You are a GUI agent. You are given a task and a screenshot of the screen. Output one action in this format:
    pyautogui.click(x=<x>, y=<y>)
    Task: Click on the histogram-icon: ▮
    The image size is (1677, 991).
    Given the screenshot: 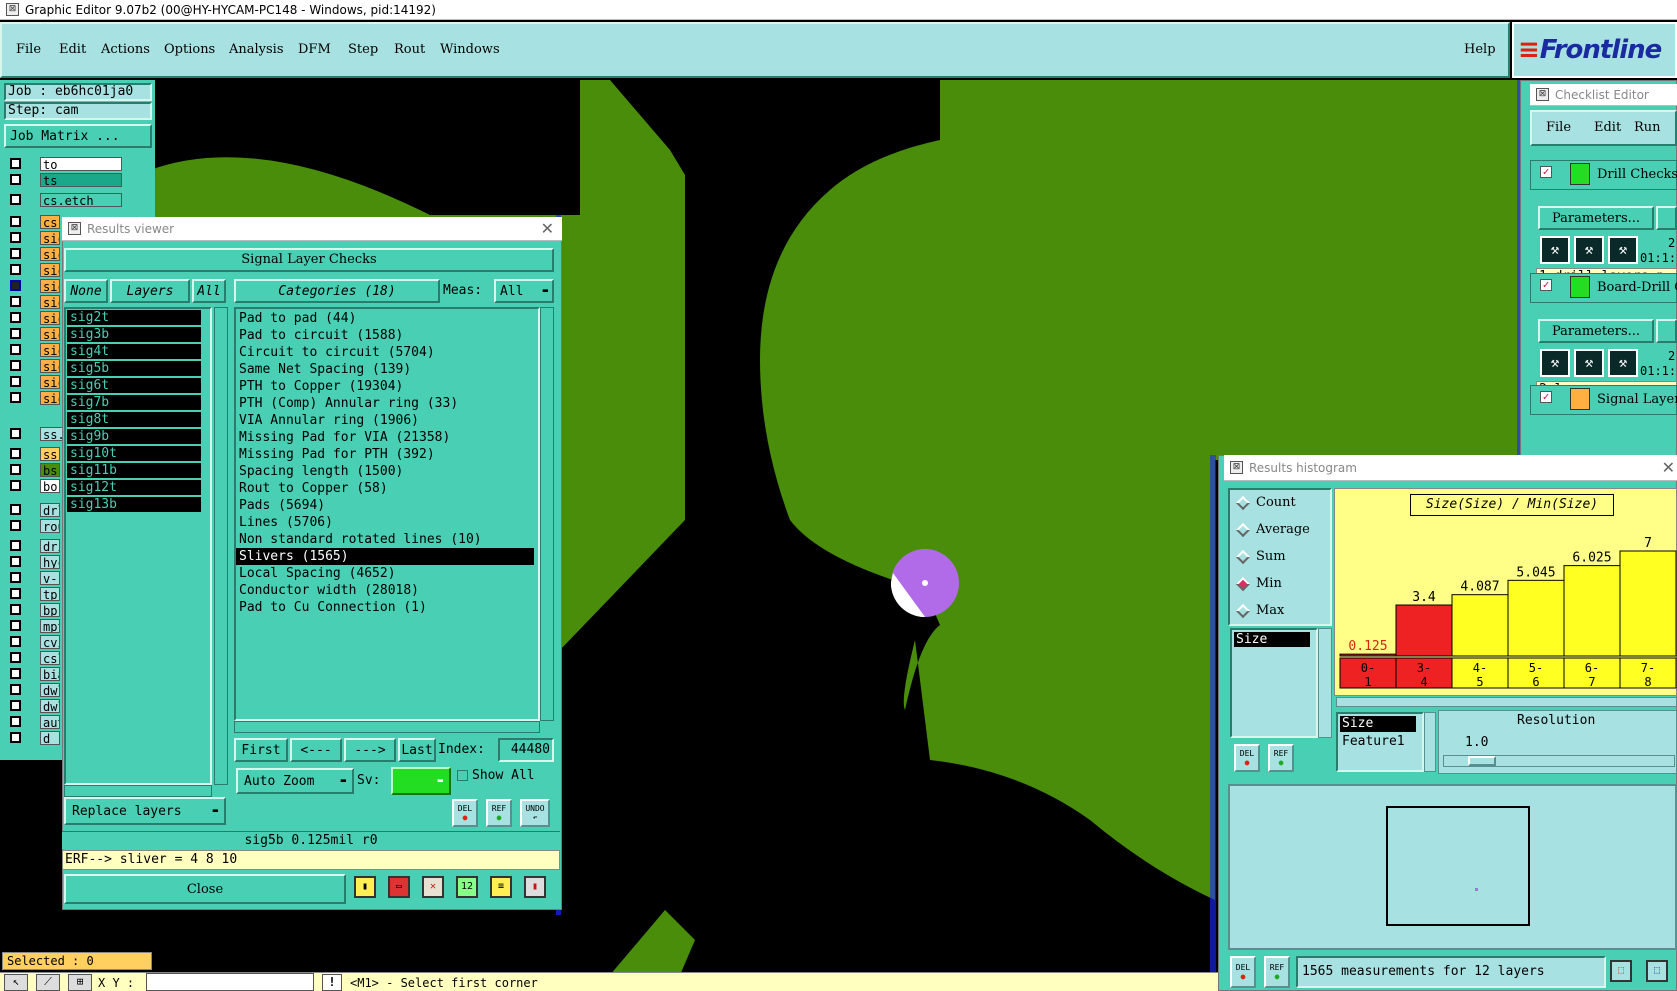 What is the action you would take?
    pyautogui.click(x=535, y=887)
    